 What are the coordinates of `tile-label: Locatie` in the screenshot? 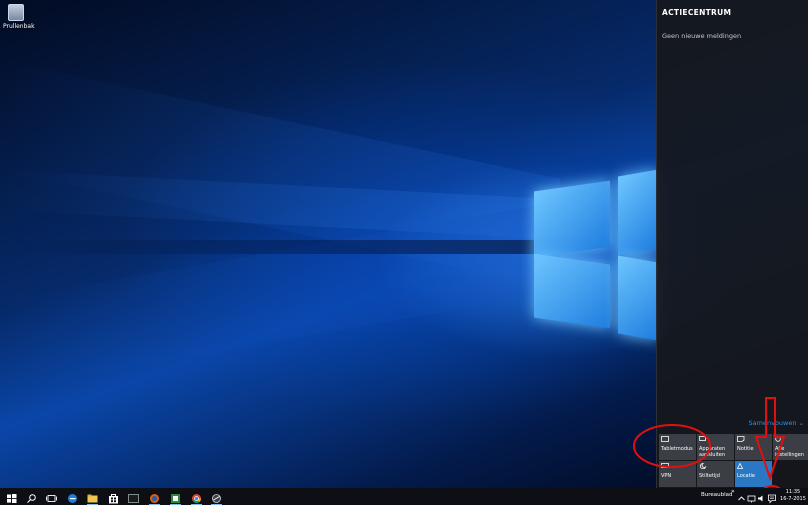 It's located at (746, 476).